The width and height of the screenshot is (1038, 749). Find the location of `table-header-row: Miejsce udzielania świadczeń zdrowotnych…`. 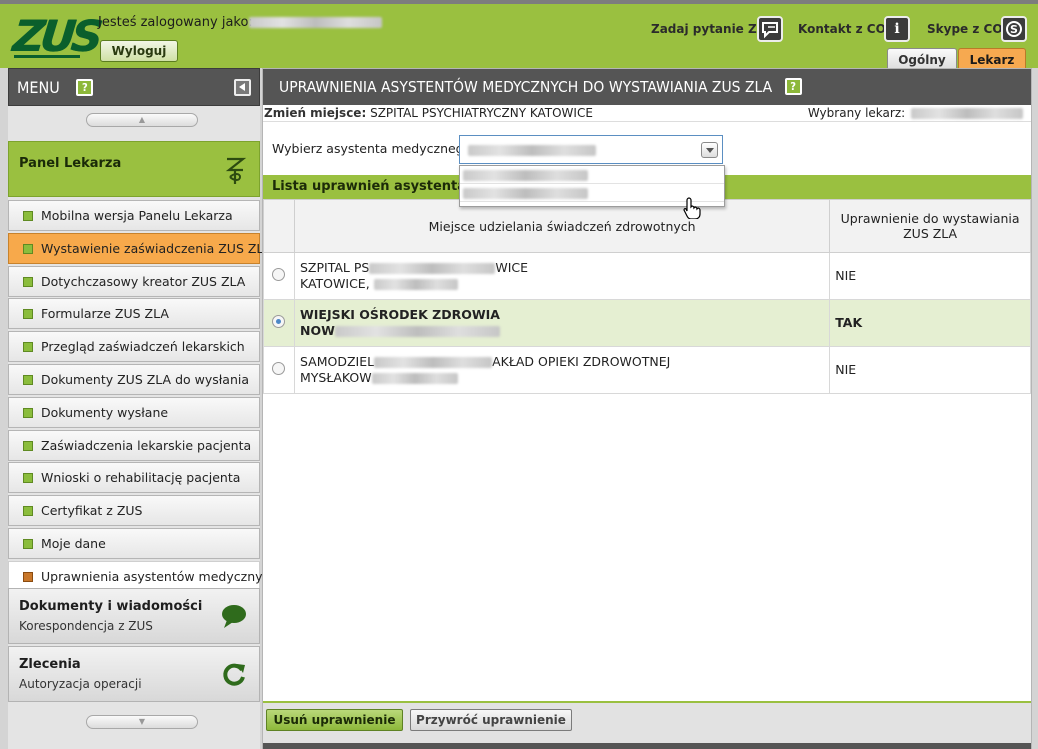

table-header-row: Miejsce udzielania świadczeń zdrowotnych… is located at coordinates (647, 226).